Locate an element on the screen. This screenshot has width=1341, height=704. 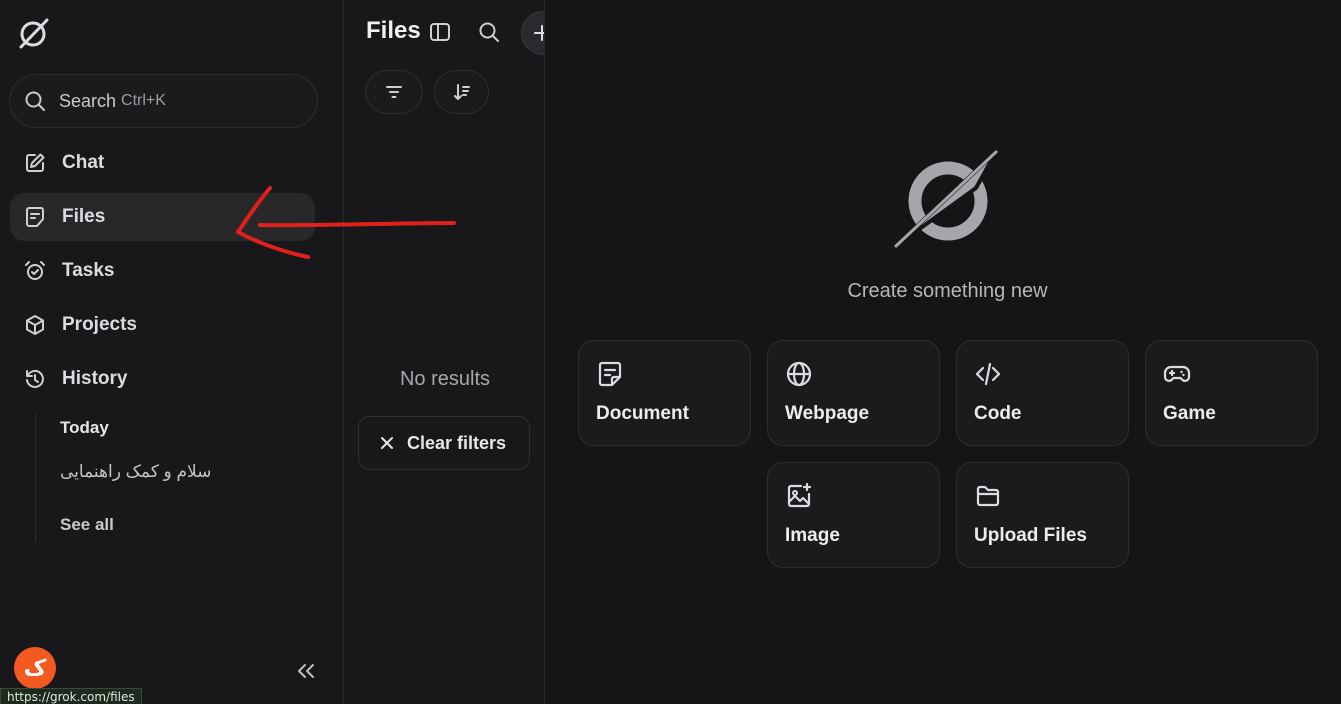
search-label: Search is located at coordinates (88, 100).